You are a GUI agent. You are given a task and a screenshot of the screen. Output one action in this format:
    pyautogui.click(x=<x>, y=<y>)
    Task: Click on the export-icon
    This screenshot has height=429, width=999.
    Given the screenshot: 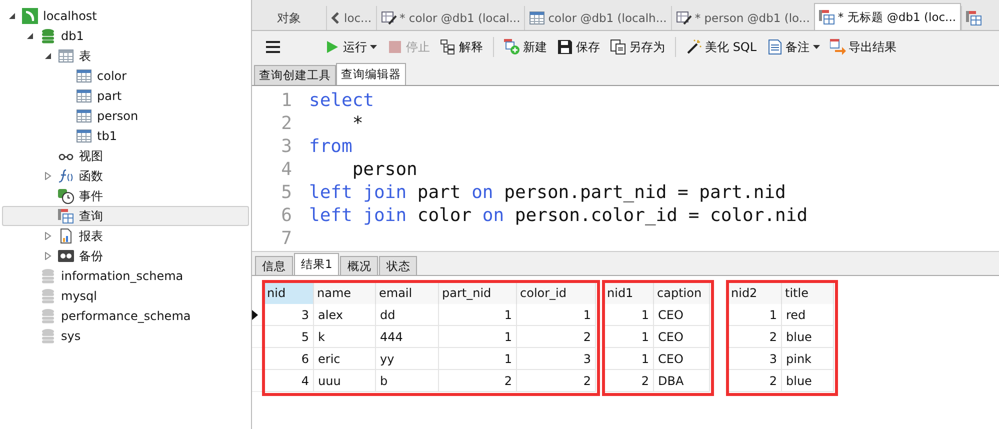 What is the action you would take?
    pyautogui.click(x=838, y=47)
    